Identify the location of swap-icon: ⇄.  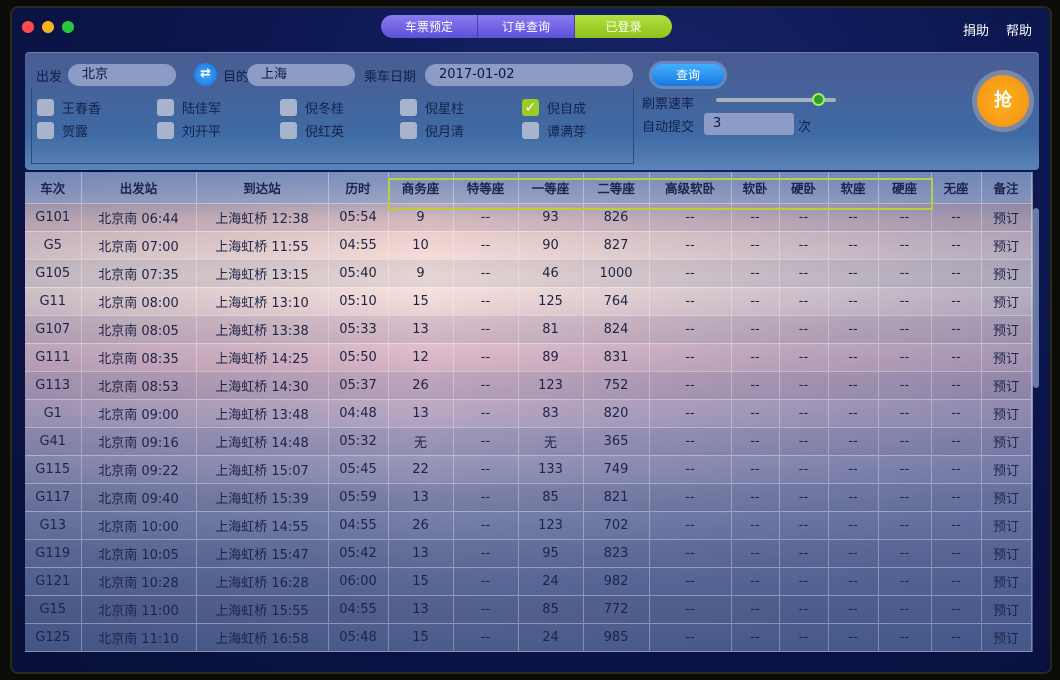
(205, 74).